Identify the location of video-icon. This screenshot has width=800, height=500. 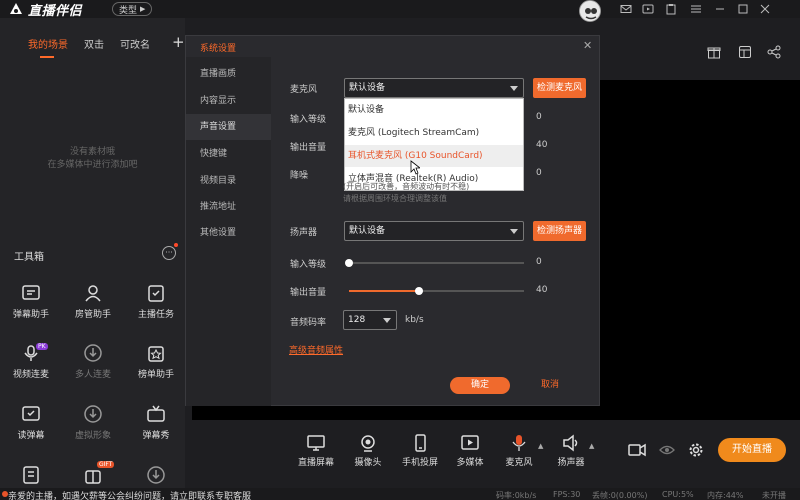
(648, 9).